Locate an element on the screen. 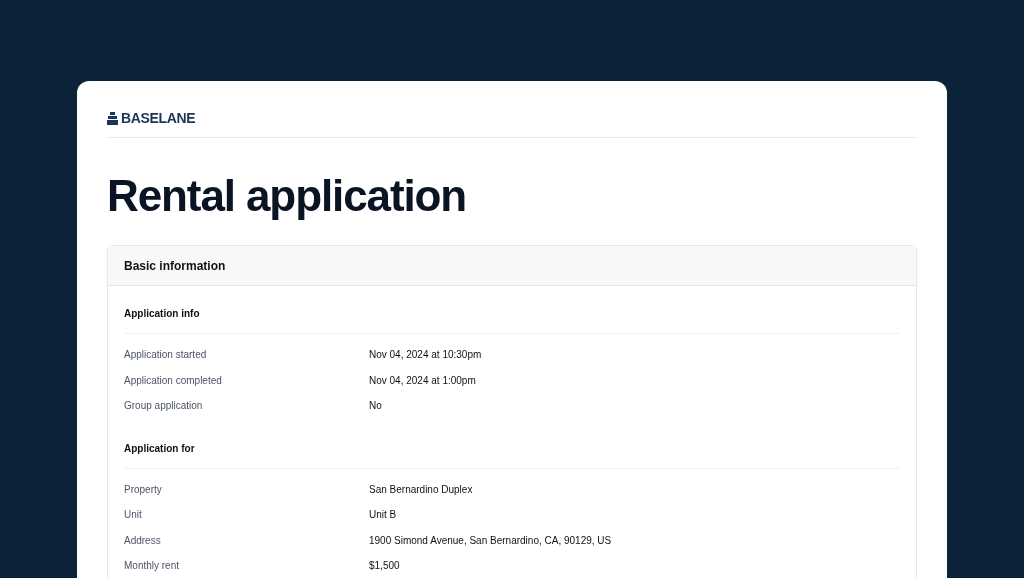 The height and width of the screenshot is (578, 1024). field-value: Unit B is located at coordinates (383, 515).